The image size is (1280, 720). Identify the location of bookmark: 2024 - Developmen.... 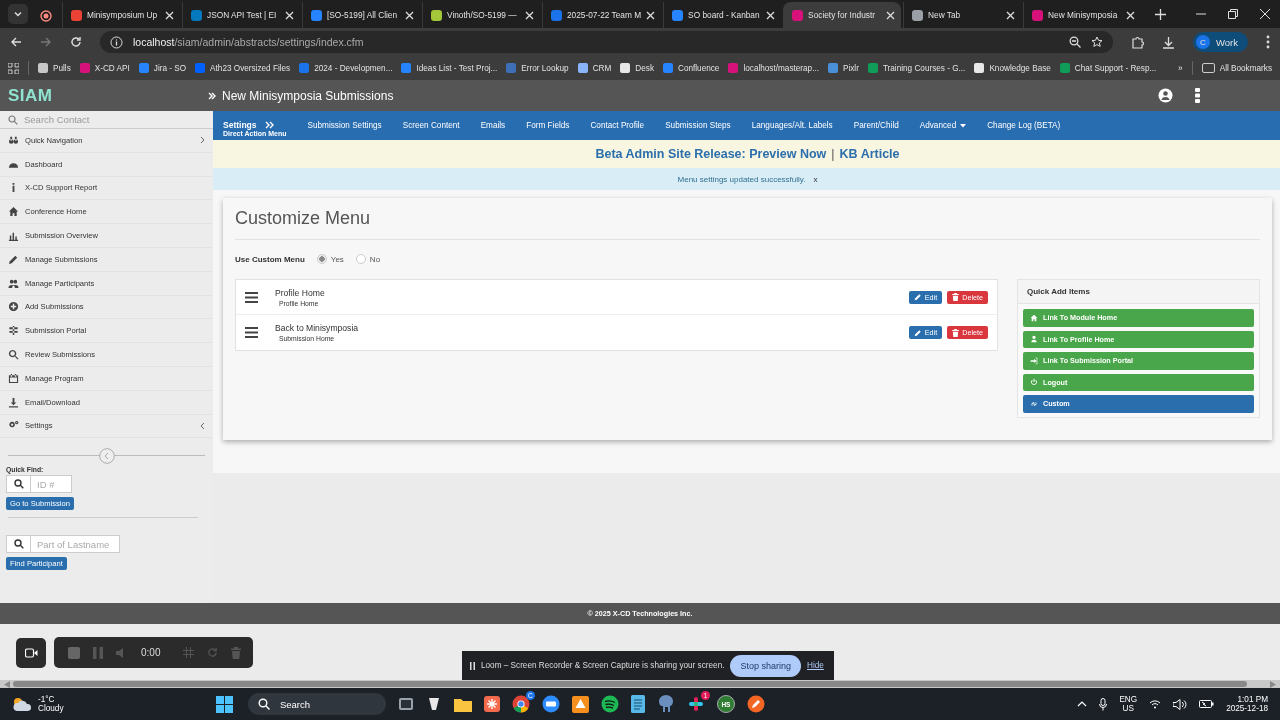
(353, 68).